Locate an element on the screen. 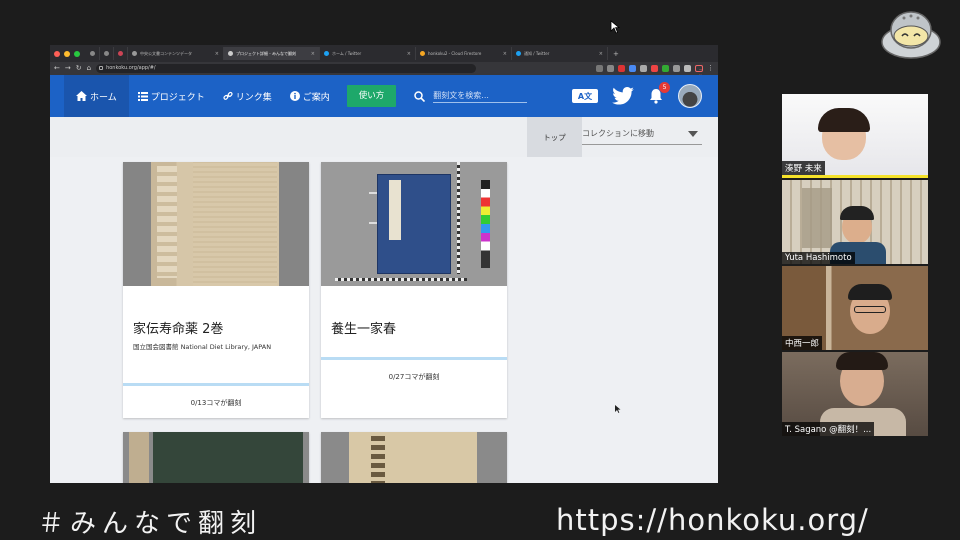 The width and height of the screenshot is (960, 540). participant-video: 中西一郎 is located at coordinates (855, 308).